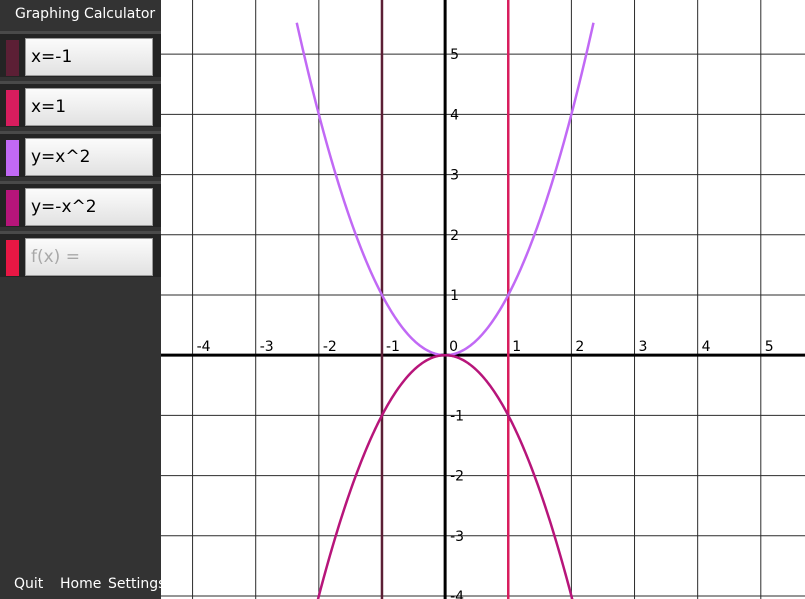 Image resolution: width=805 pixels, height=599 pixels. I want to click on x-tick-label: 4, so click(706, 347).